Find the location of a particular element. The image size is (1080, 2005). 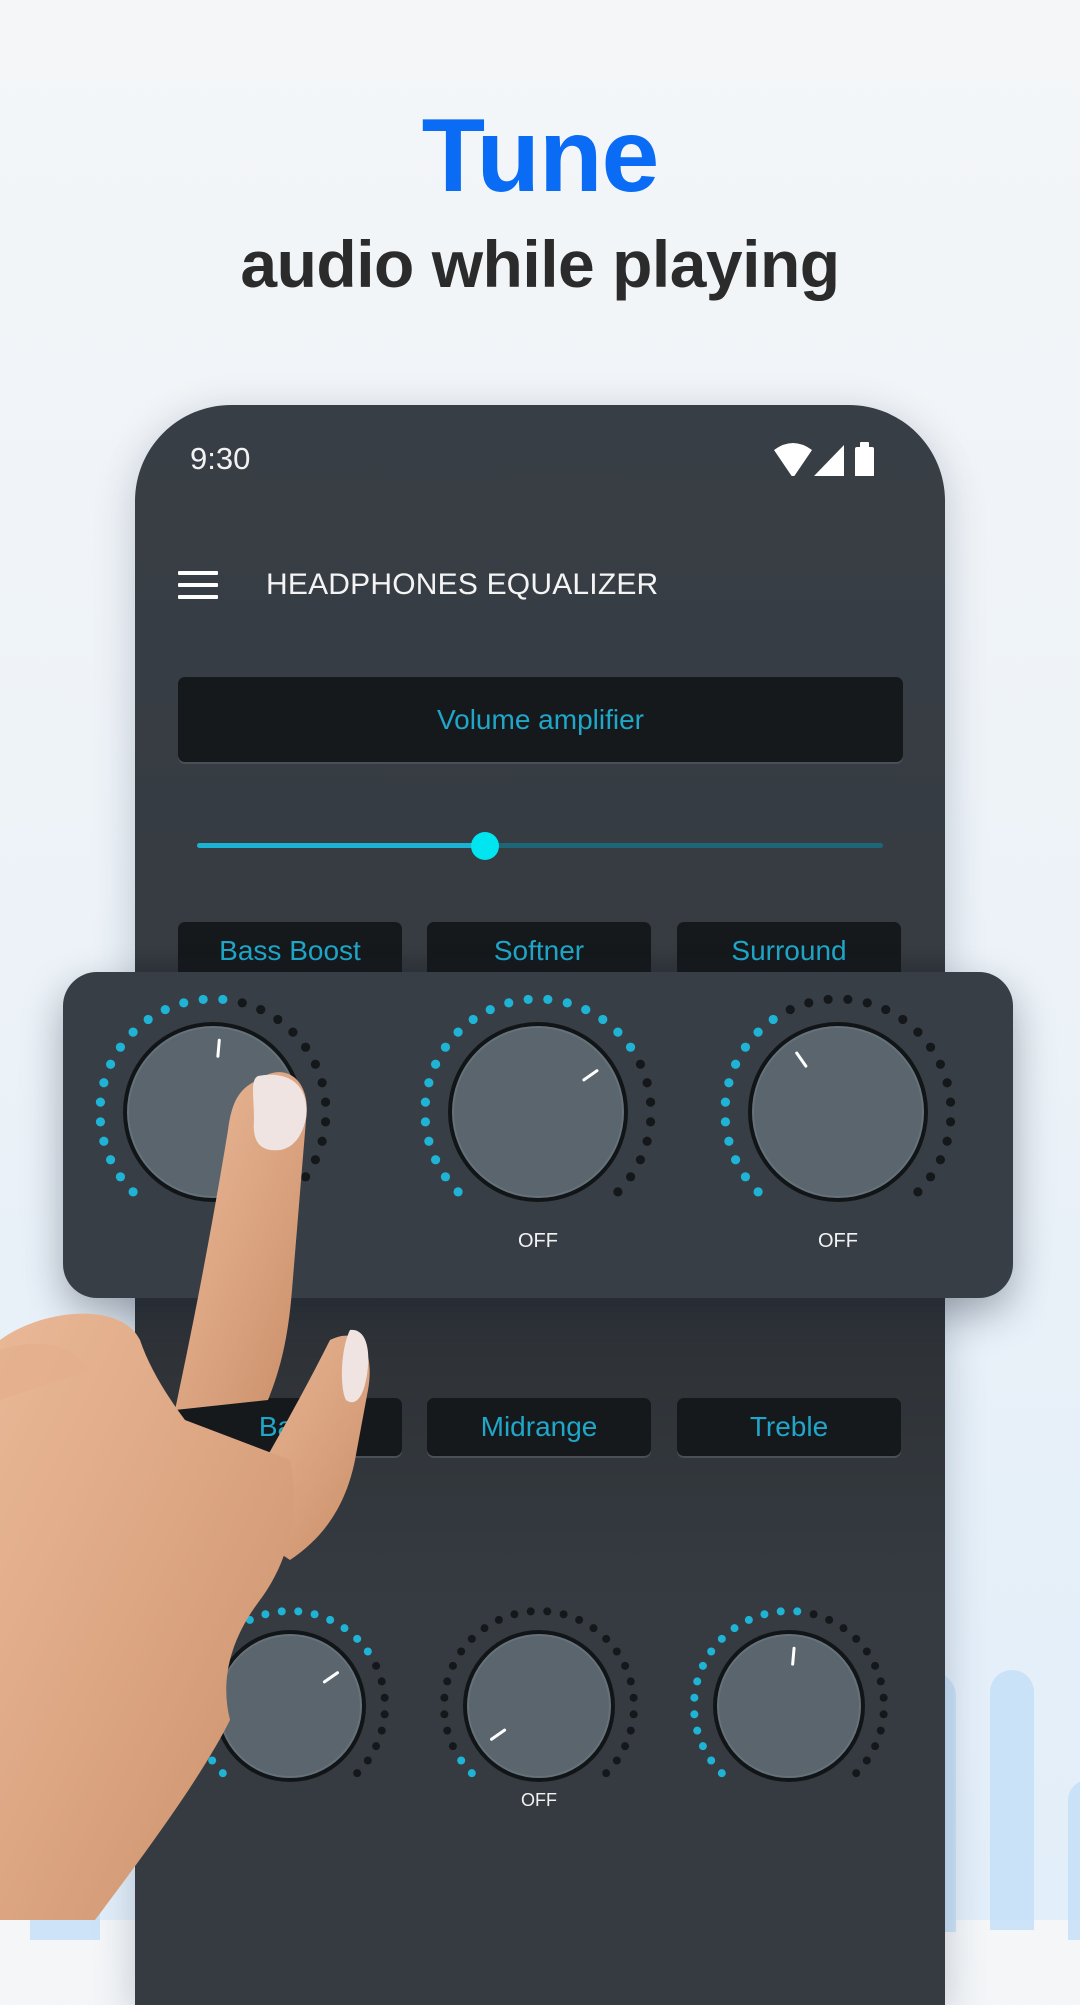

battery-icon is located at coordinates (864, 459).